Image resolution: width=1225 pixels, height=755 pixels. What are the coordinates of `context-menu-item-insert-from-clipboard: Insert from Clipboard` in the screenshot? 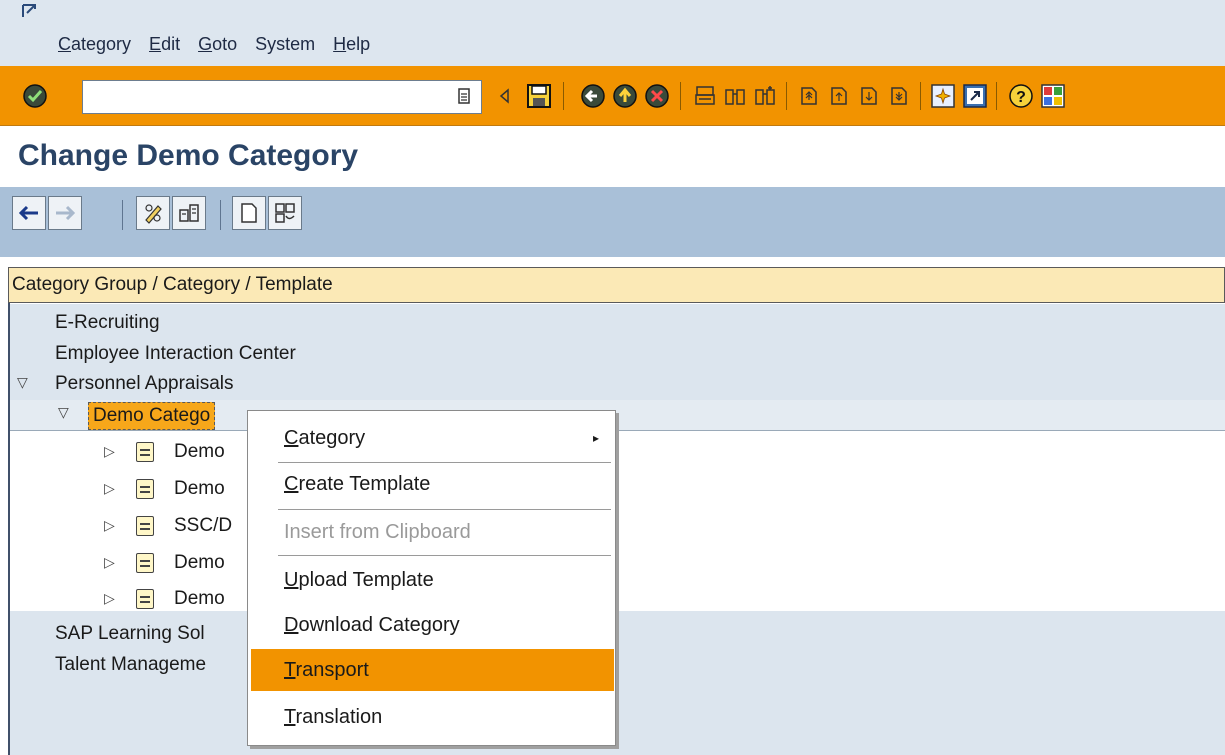 It's located at (377, 532).